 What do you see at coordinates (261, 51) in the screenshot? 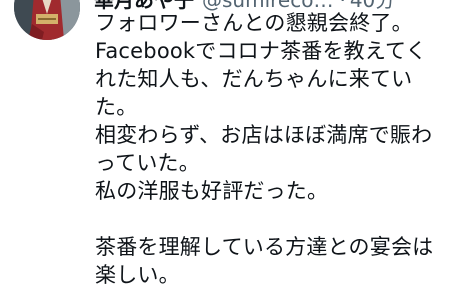
I see `tweet-line: Facebookでコロナ茶番を教えてく` at bounding box center [261, 51].